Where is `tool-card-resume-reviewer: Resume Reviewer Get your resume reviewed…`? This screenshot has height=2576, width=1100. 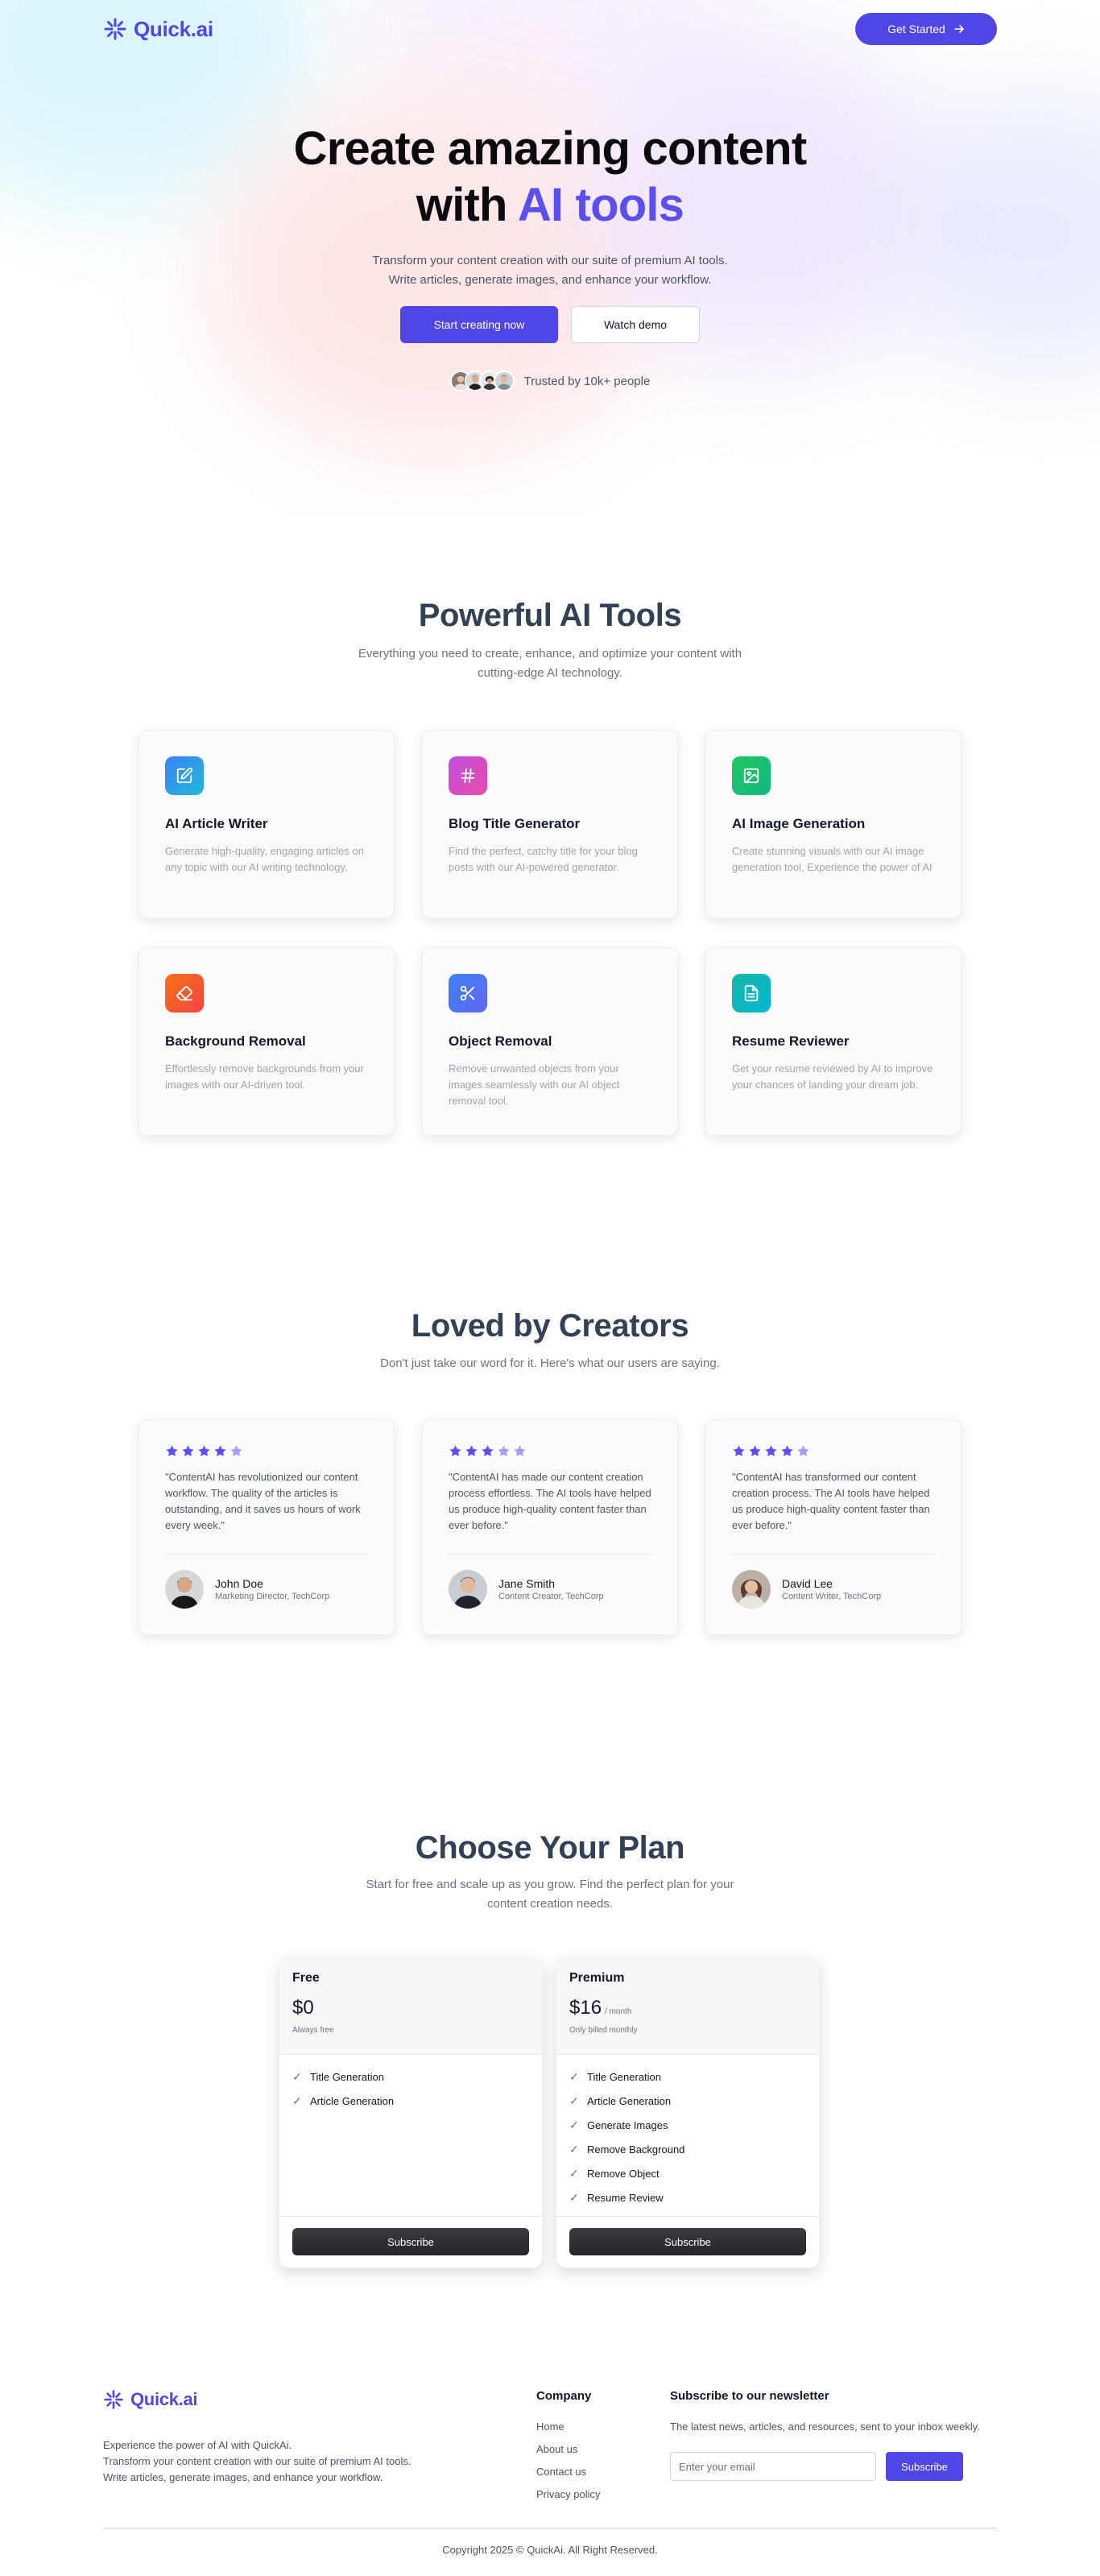 tool-card-resume-reviewer: Resume Reviewer Get your resume reviewed… is located at coordinates (833, 1041).